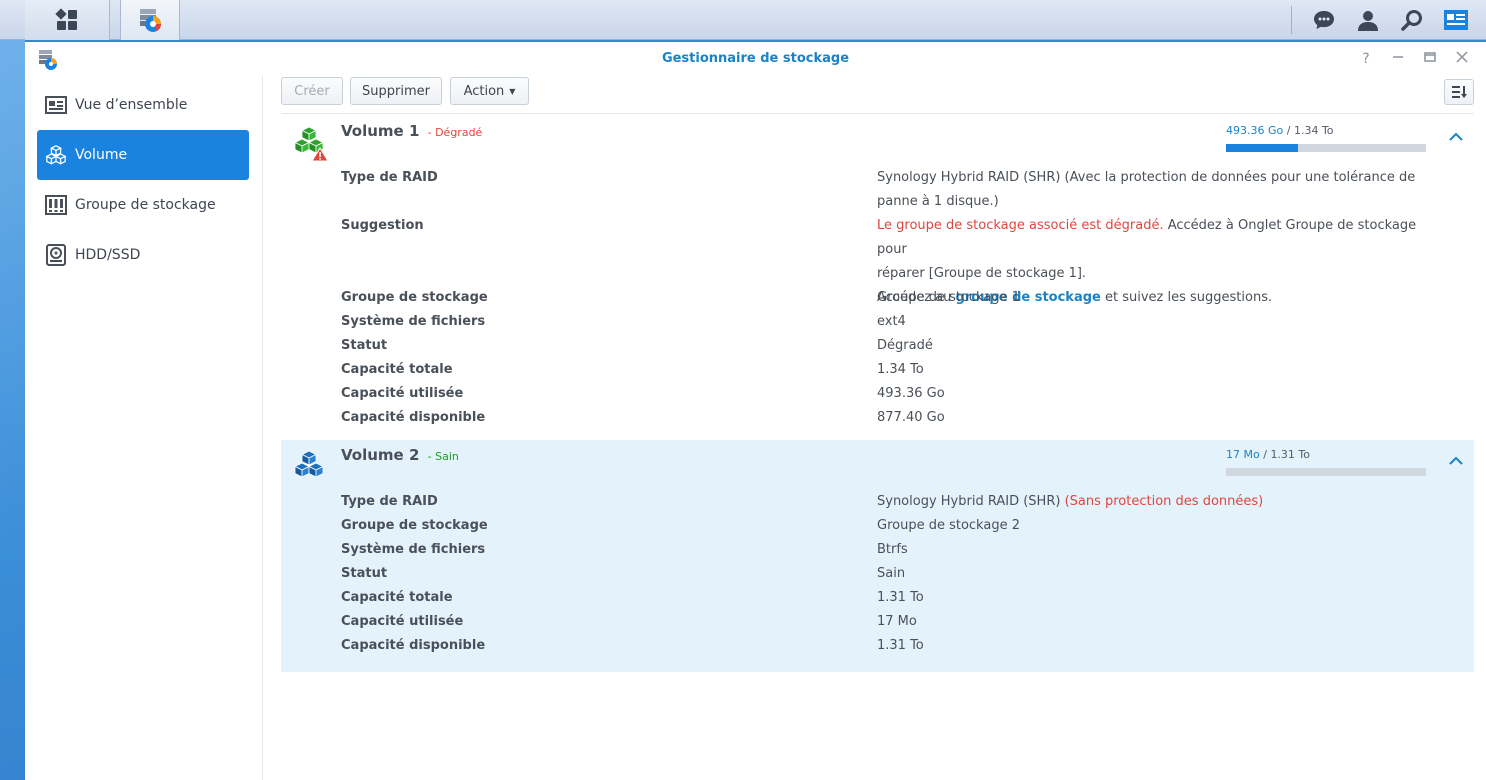 Image resolution: width=1486 pixels, height=780 pixels. Describe the element at coordinates (484, 91) in the screenshot. I see `action-label: Action` at that location.